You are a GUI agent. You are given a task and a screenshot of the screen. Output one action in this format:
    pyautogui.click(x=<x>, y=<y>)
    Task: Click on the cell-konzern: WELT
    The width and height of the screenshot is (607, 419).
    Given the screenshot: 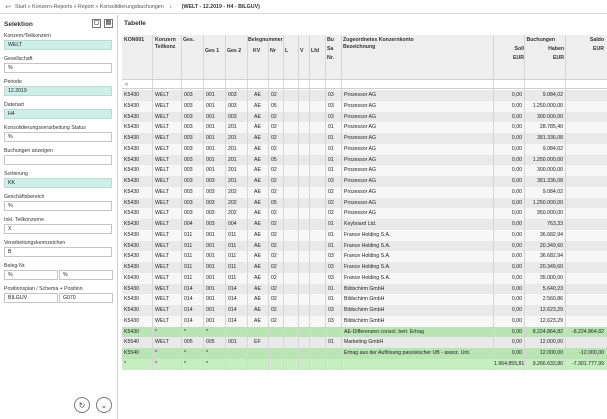 What is the action you would take?
    pyautogui.click(x=162, y=105)
    